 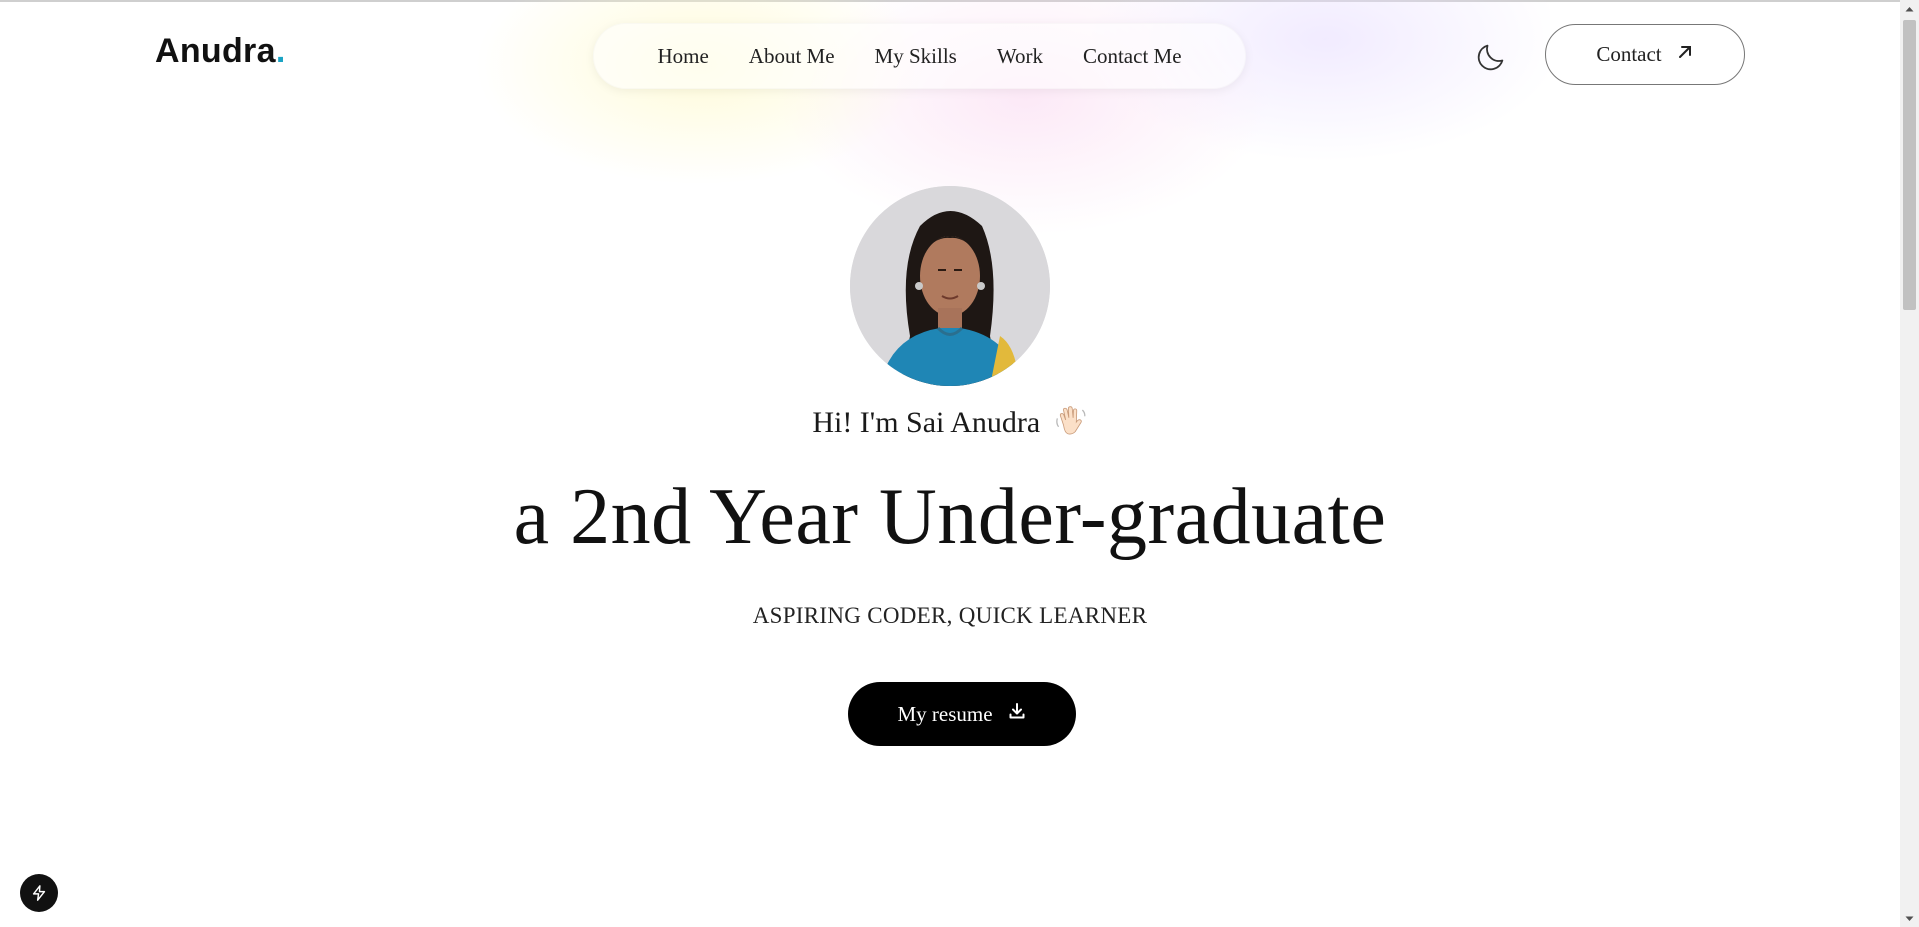 What do you see at coordinates (1685, 54) in the screenshot?
I see `arrow-up-right-icon` at bounding box center [1685, 54].